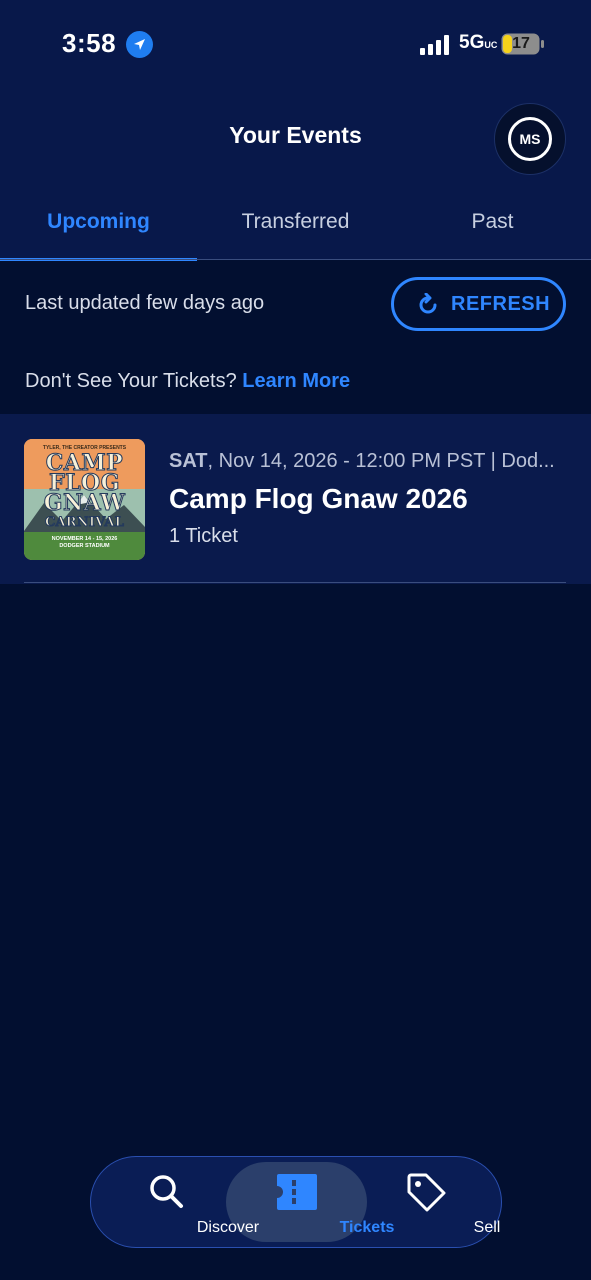  I want to click on search-icon, so click(166, 1191).